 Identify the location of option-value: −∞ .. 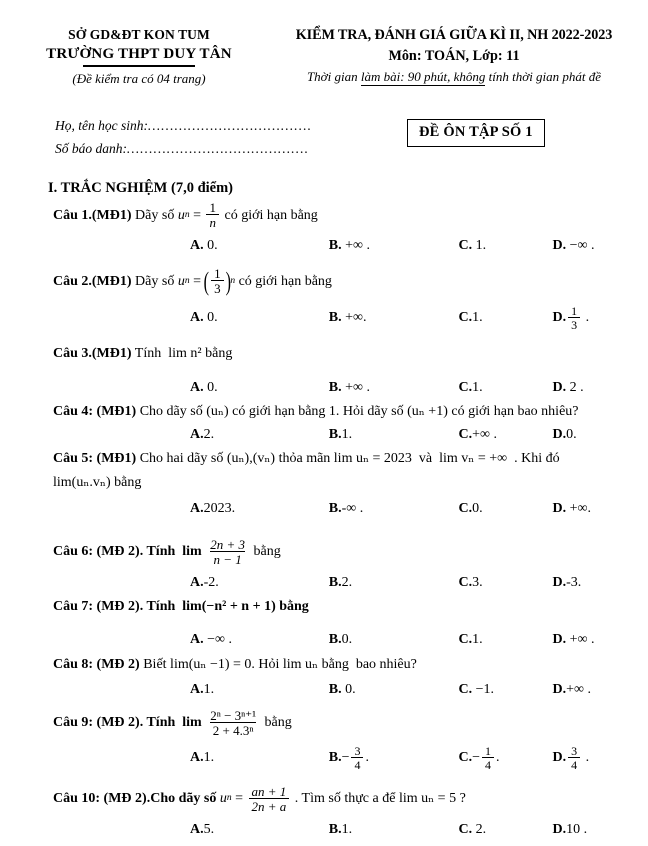
(580, 246).